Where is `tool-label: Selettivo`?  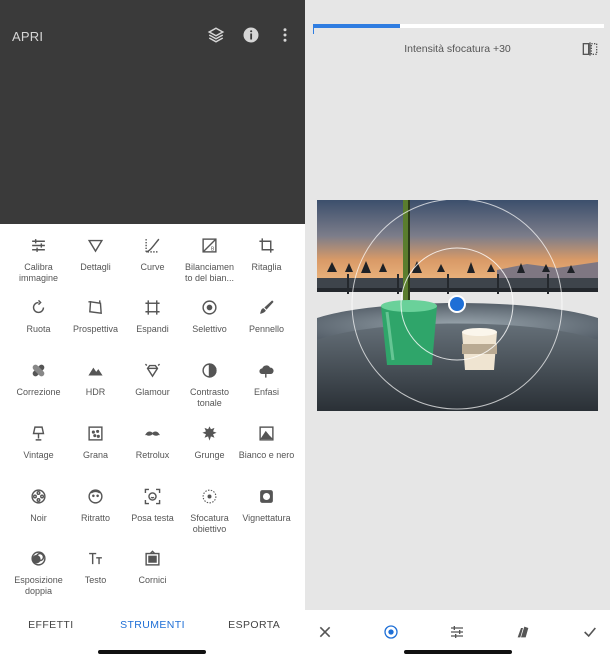
tool-label: Selettivo is located at coordinates (209, 329).